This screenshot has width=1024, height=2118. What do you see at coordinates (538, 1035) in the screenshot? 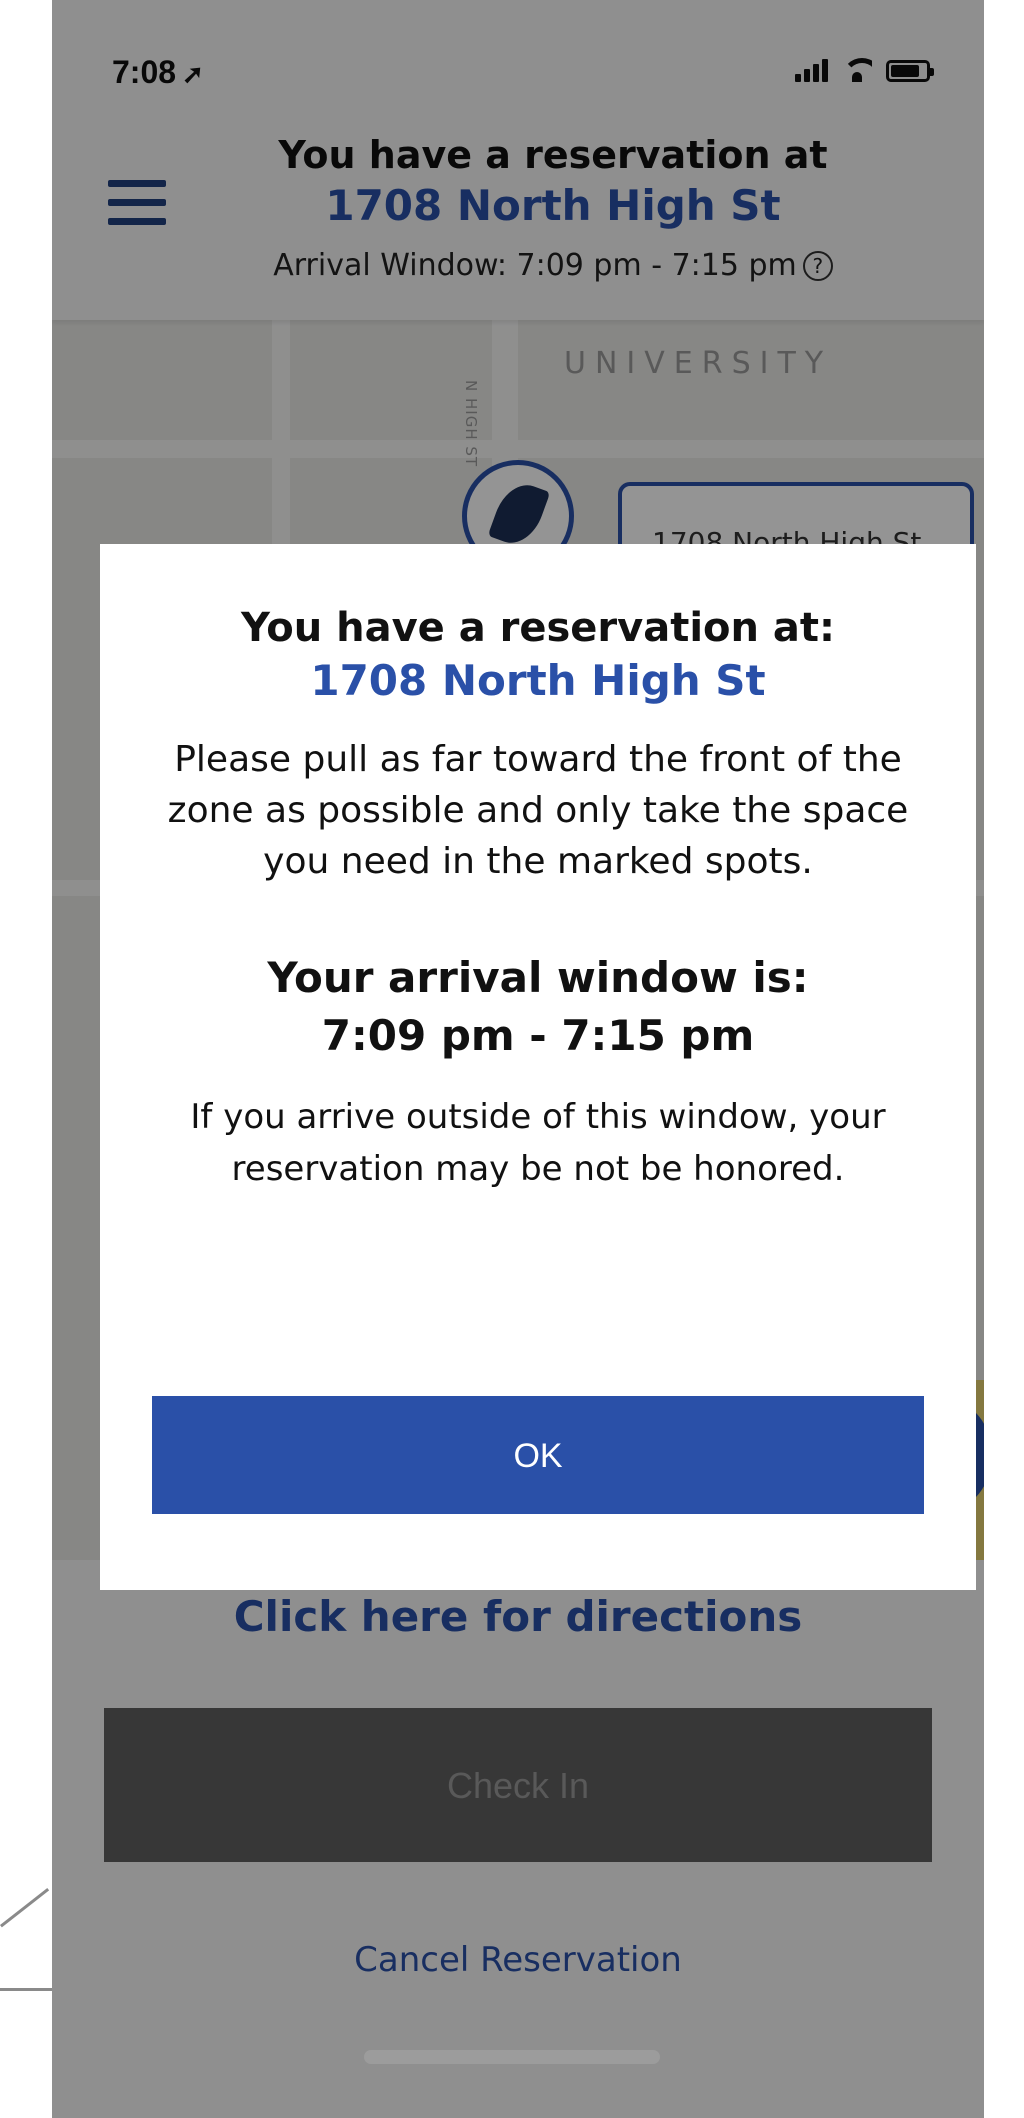
I see `modal-window-value: 7:09 pm - 7:15 pm` at bounding box center [538, 1035].